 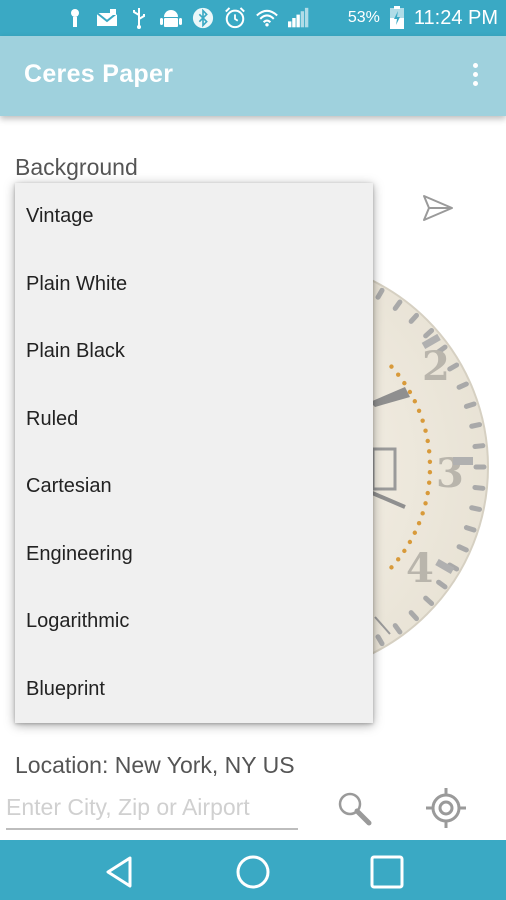 I want to click on status-bar: 53% 11:24 PM, so click(x=253, y=18).